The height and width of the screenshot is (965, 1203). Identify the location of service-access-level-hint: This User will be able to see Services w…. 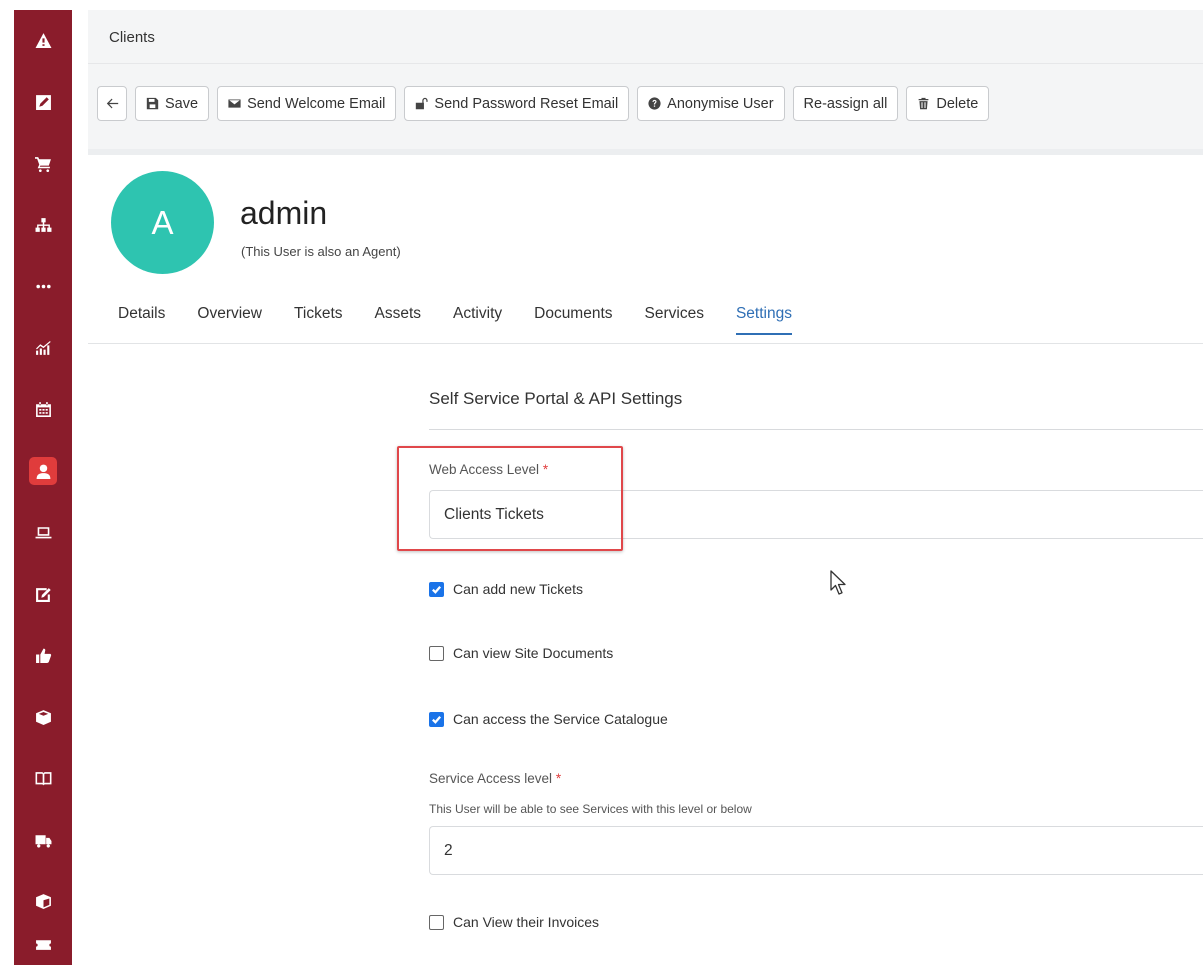
(590, 809).